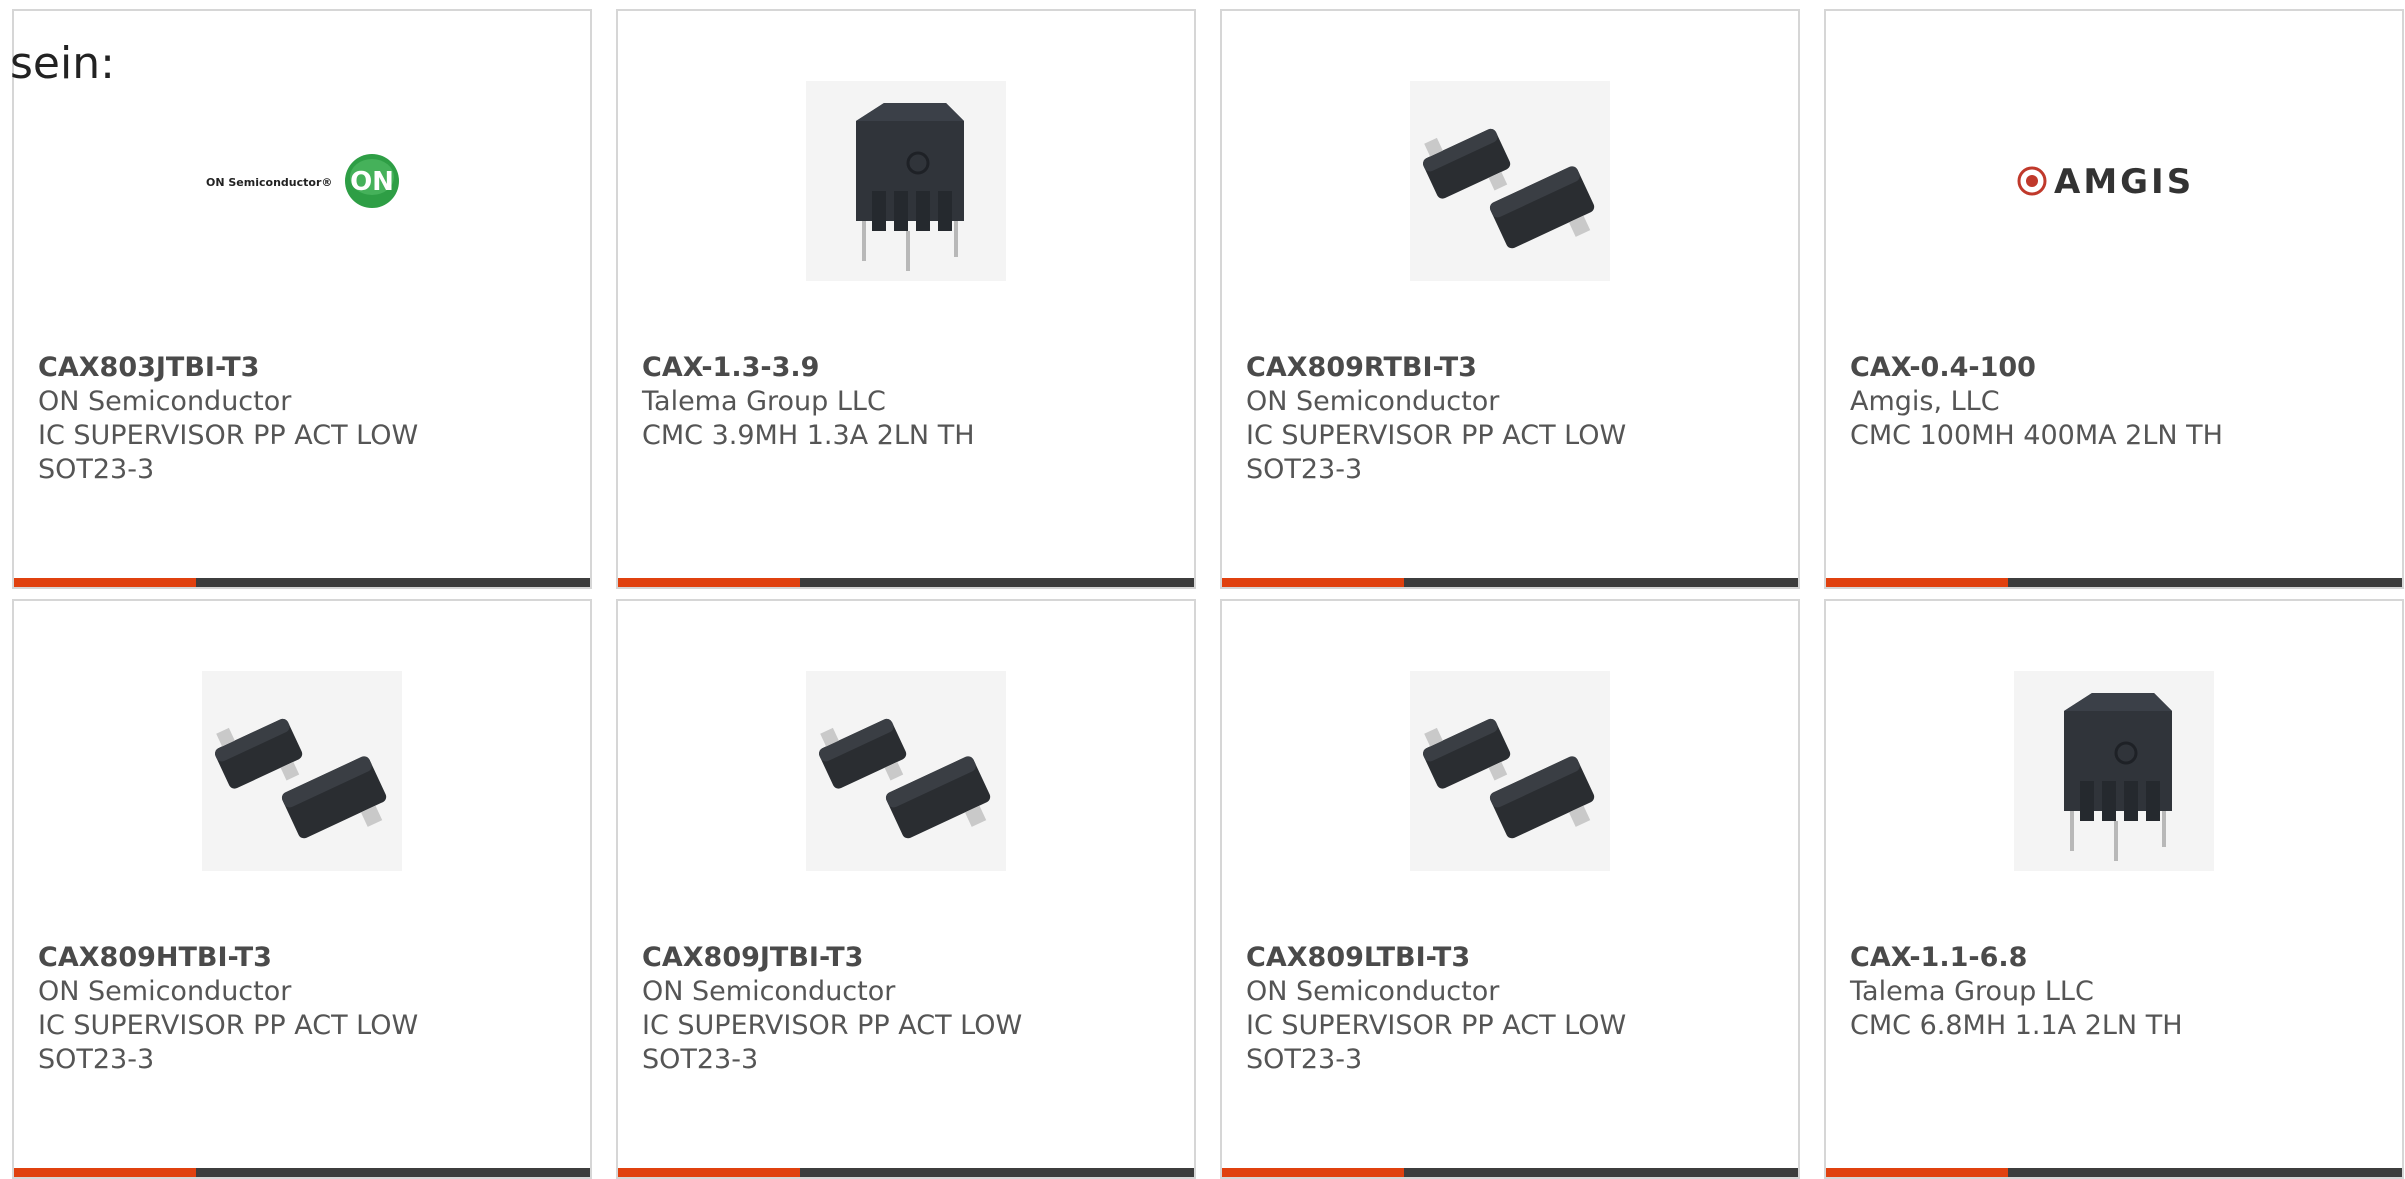  Describe the element at coordinates (808, 435) in the screenshot. I see `product-description: CMC 3.9MH 1.3A 2LN TH` at that location.